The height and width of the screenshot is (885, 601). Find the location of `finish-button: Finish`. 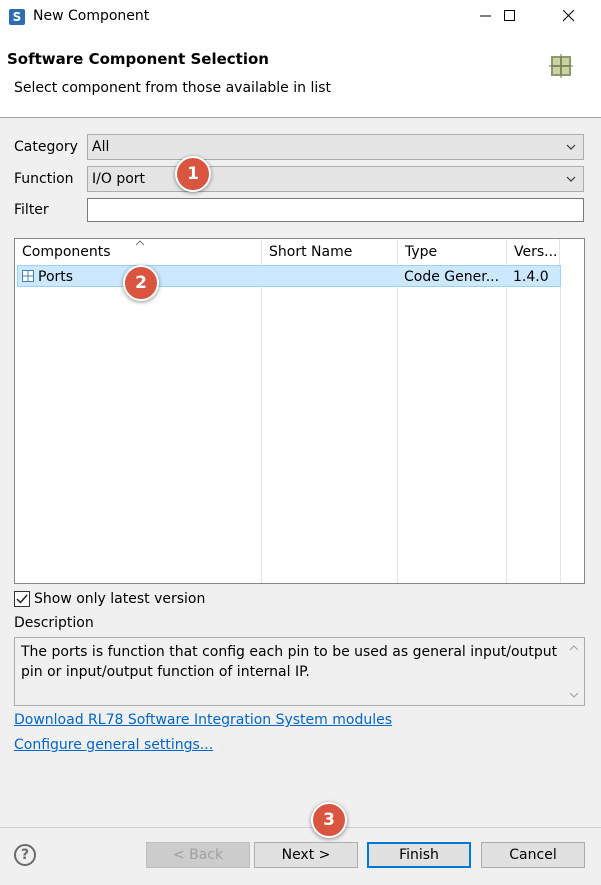

finish-button: Finish is located at coordinates (419, 855).